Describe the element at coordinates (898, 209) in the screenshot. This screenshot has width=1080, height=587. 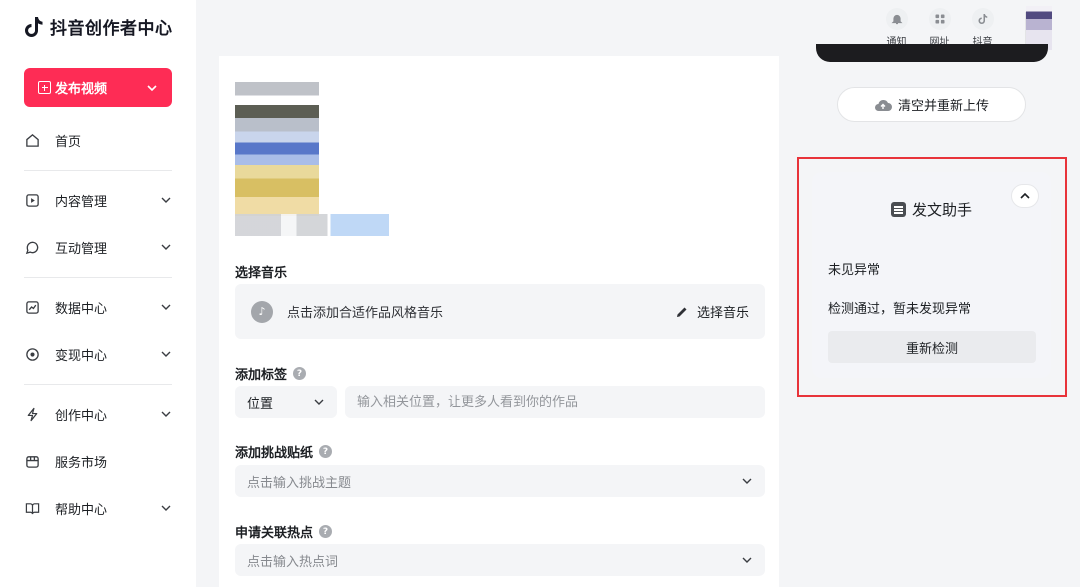
I see `document-icon` at that location.